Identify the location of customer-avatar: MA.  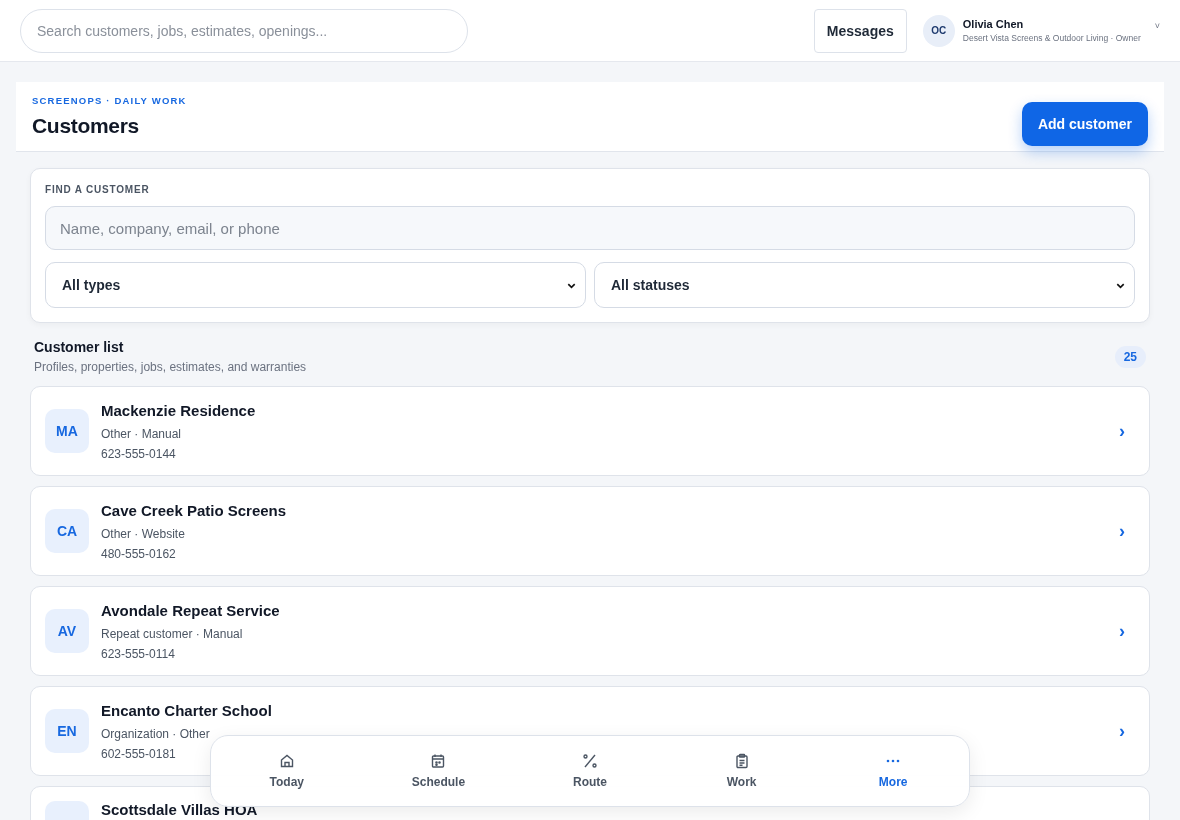
(67, 431).